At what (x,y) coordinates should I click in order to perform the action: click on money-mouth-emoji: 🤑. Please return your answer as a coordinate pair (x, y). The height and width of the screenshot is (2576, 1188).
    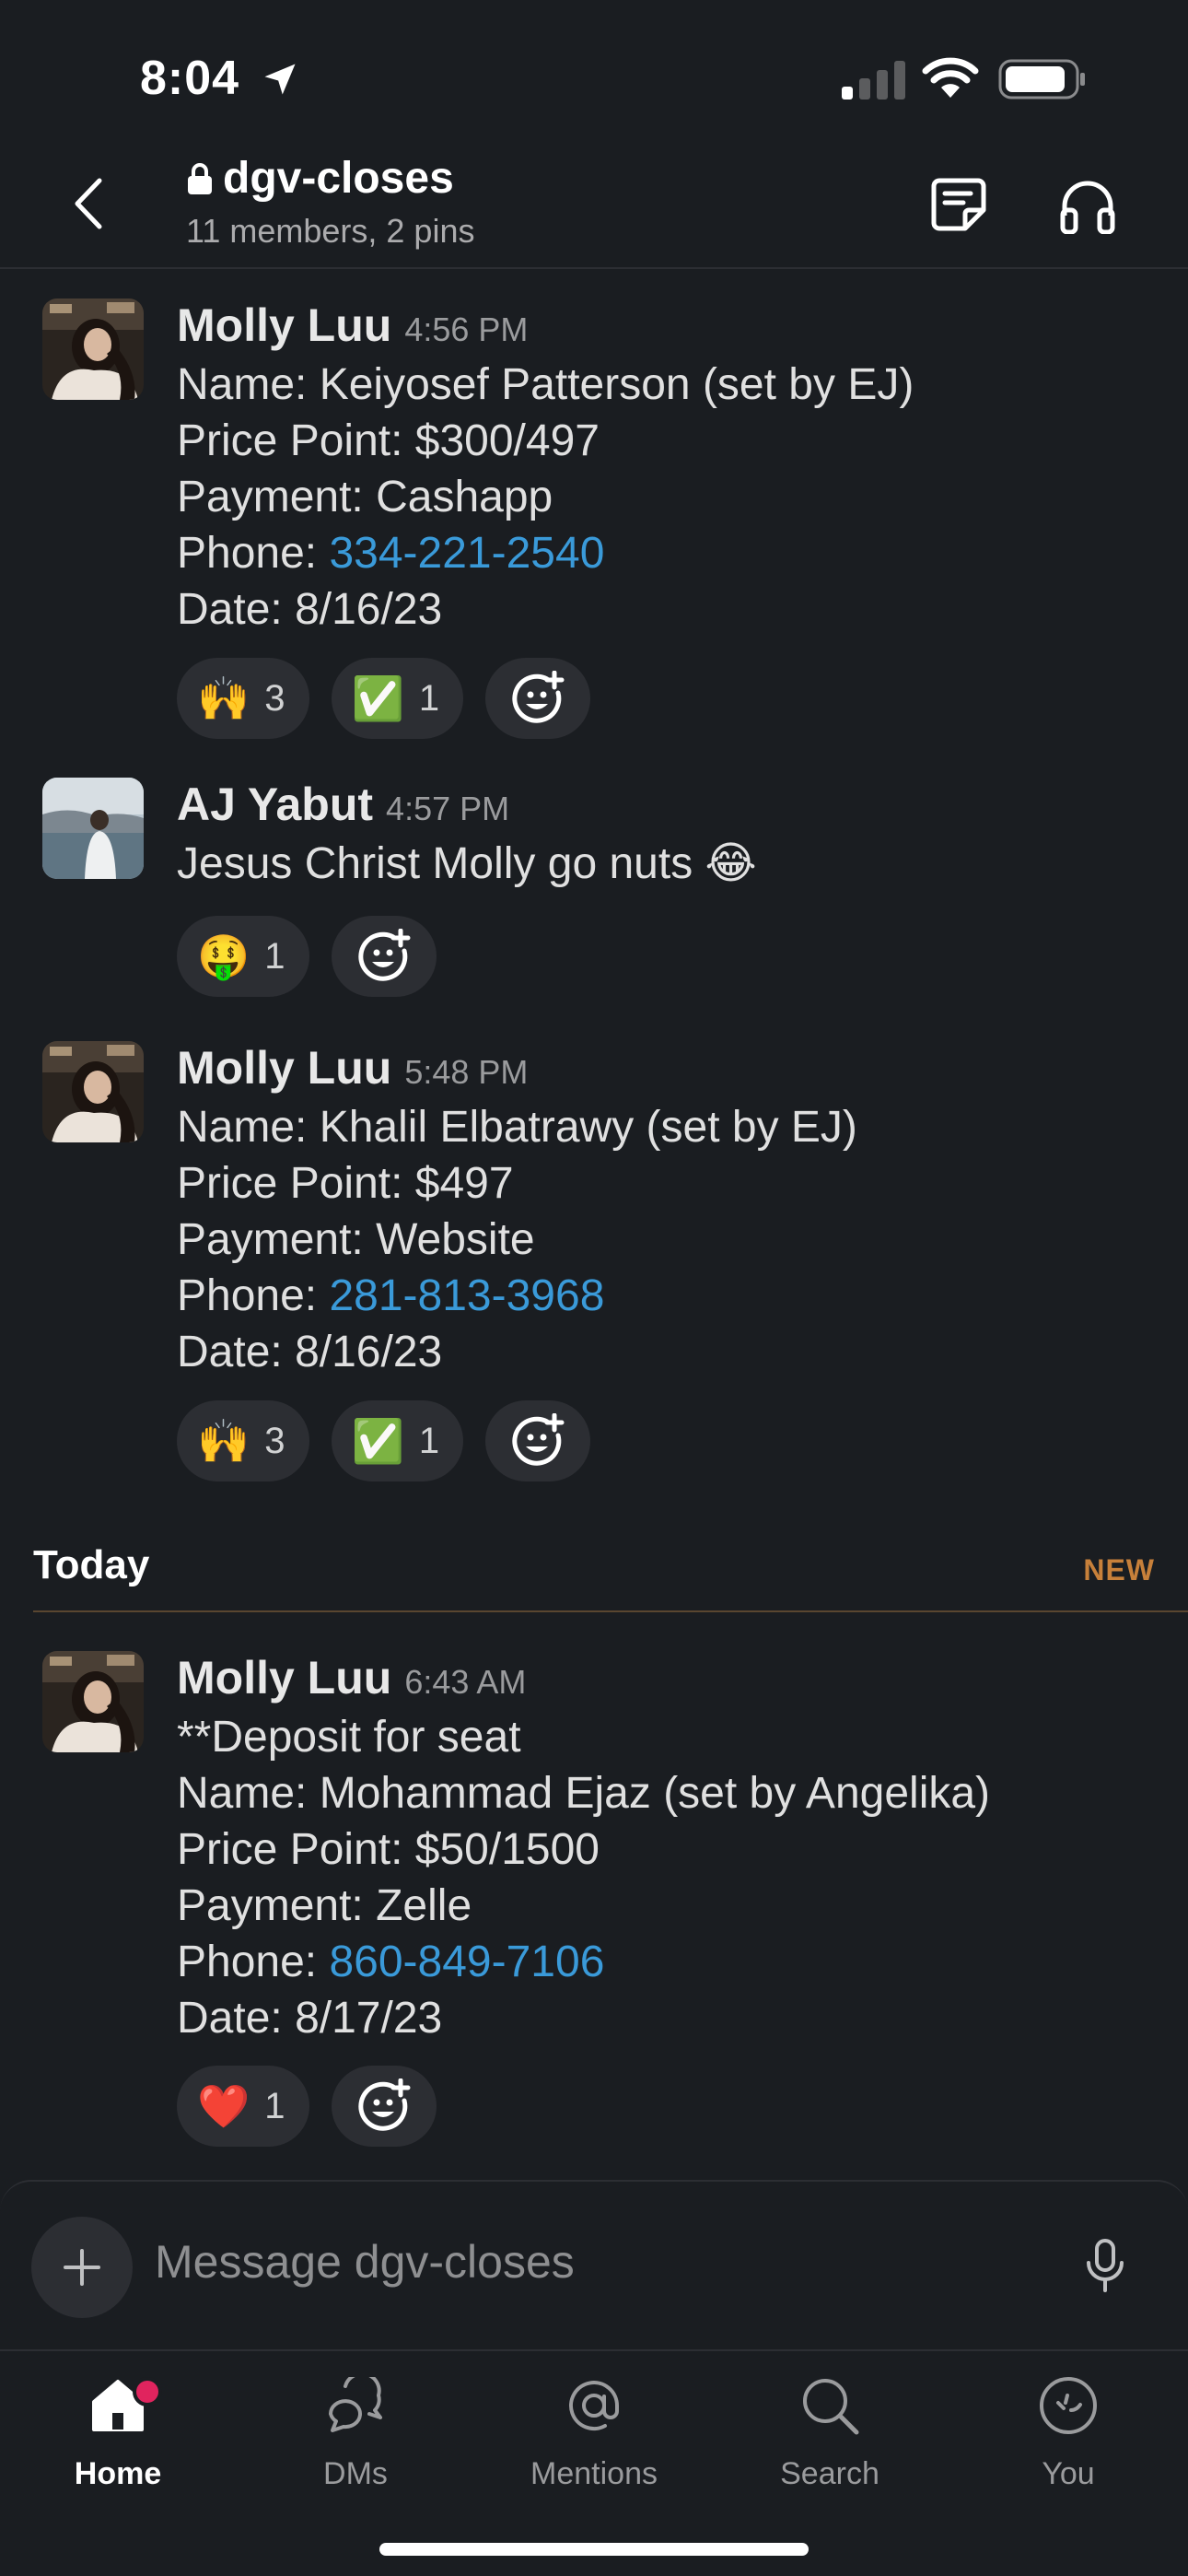
    Looking at the image, I should click on (223, 956).